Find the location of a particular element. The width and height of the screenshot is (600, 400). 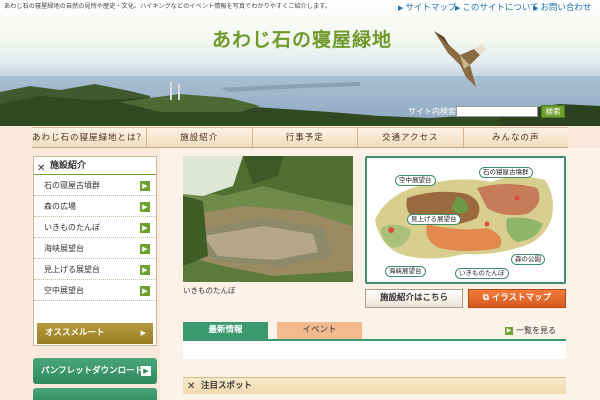

sidebar-item-sky-observatory: 空中展望台 ▶ is located at coordinates (95, 291).